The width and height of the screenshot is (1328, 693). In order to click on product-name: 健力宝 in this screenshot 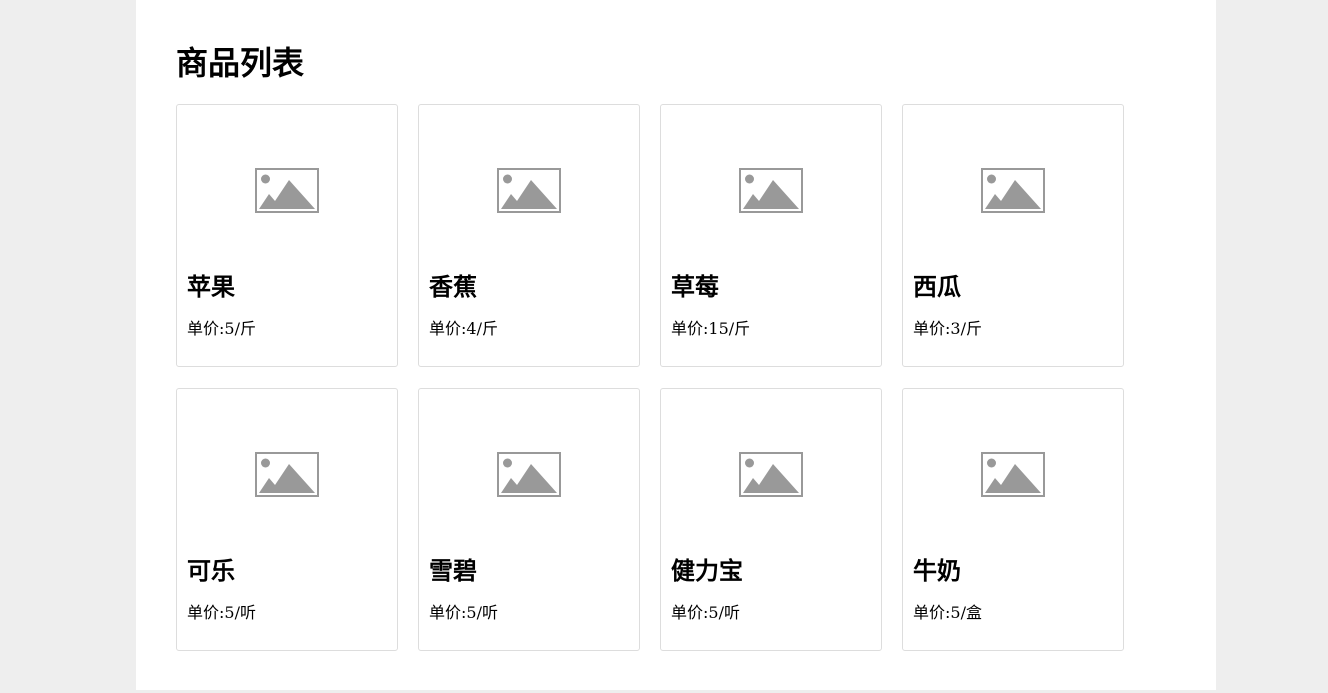, I will do `click(707, 570)`.